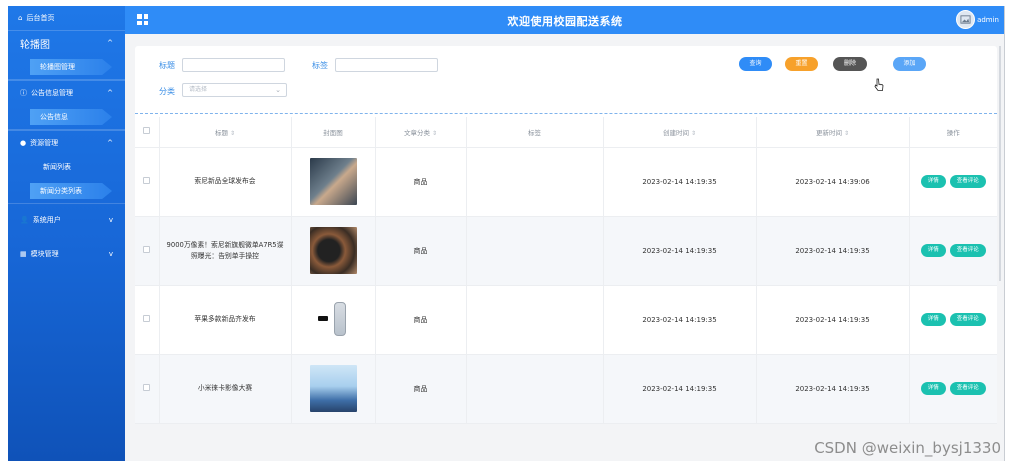 This screenshot has width=1015, height=467. I want to click on sidebar-item-label: 资源管理, so click(44, 143).